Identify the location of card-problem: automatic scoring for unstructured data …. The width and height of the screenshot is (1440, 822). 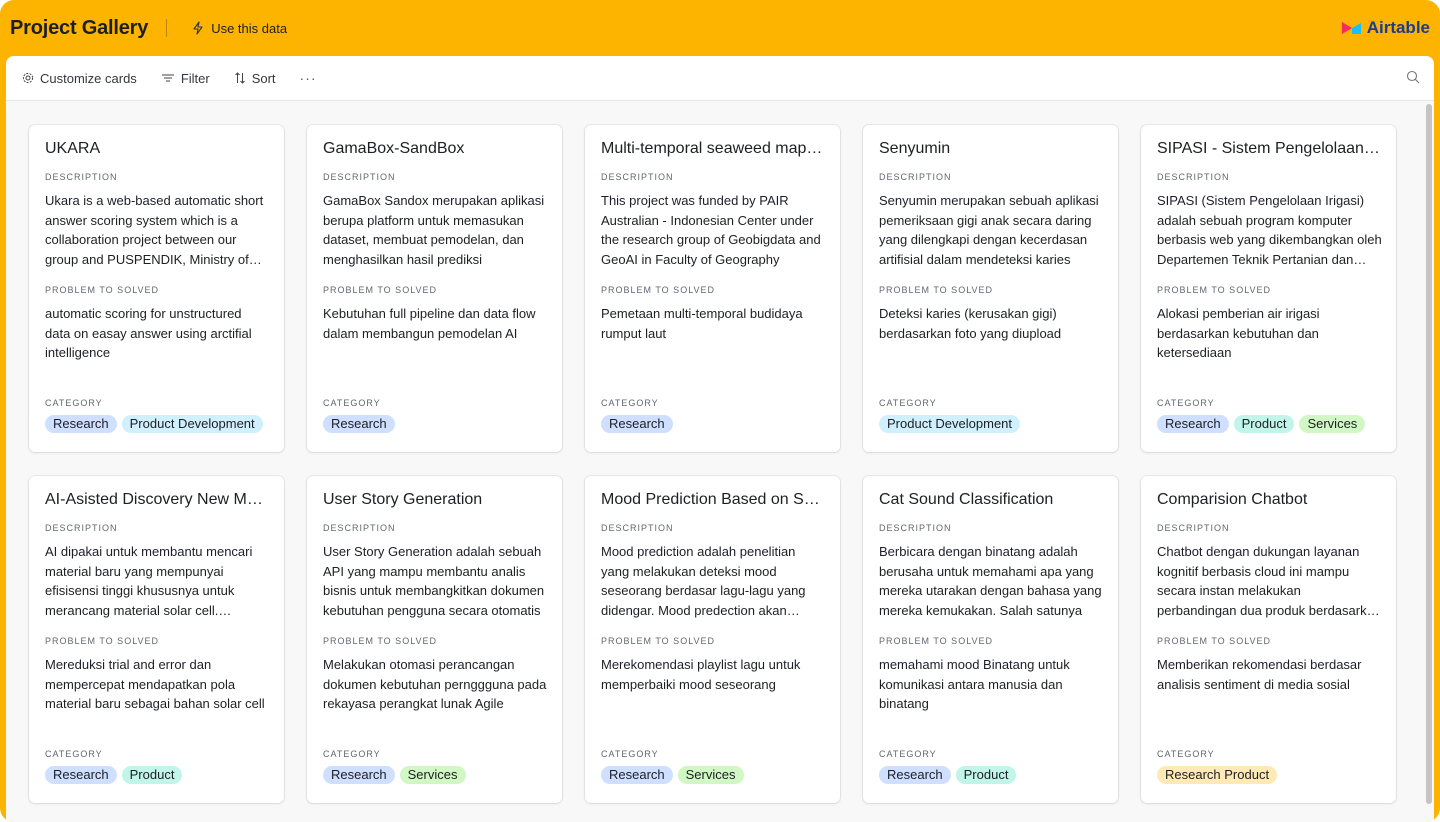
(148, 333).